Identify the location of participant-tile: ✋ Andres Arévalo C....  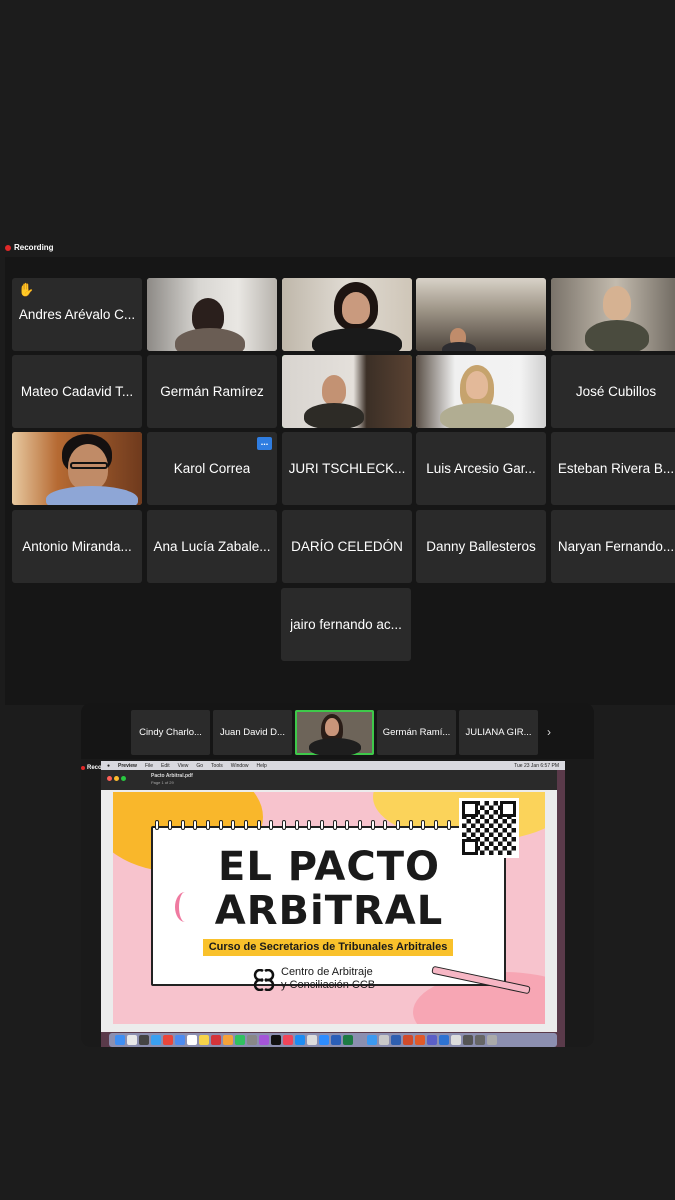
(77, 314).